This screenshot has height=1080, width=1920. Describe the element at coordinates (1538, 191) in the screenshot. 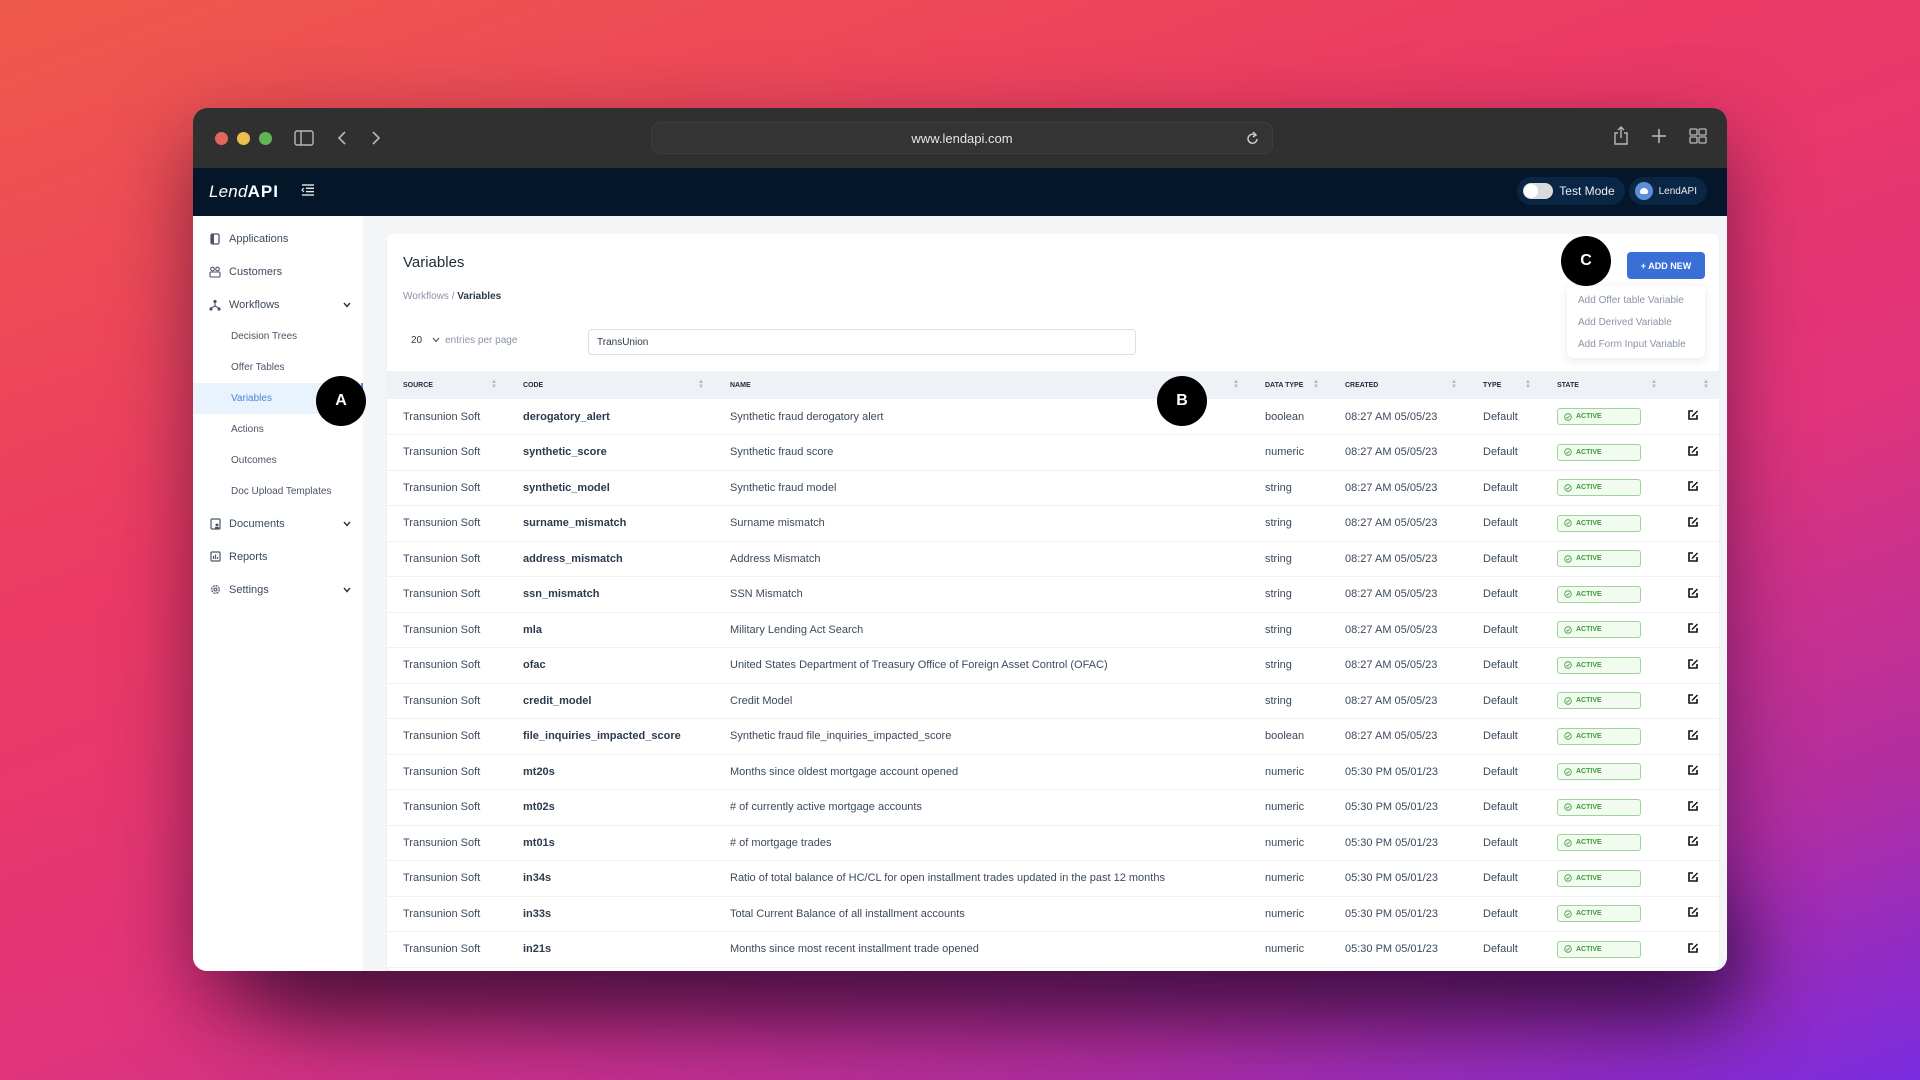

I see `toggle-switch` at that location.